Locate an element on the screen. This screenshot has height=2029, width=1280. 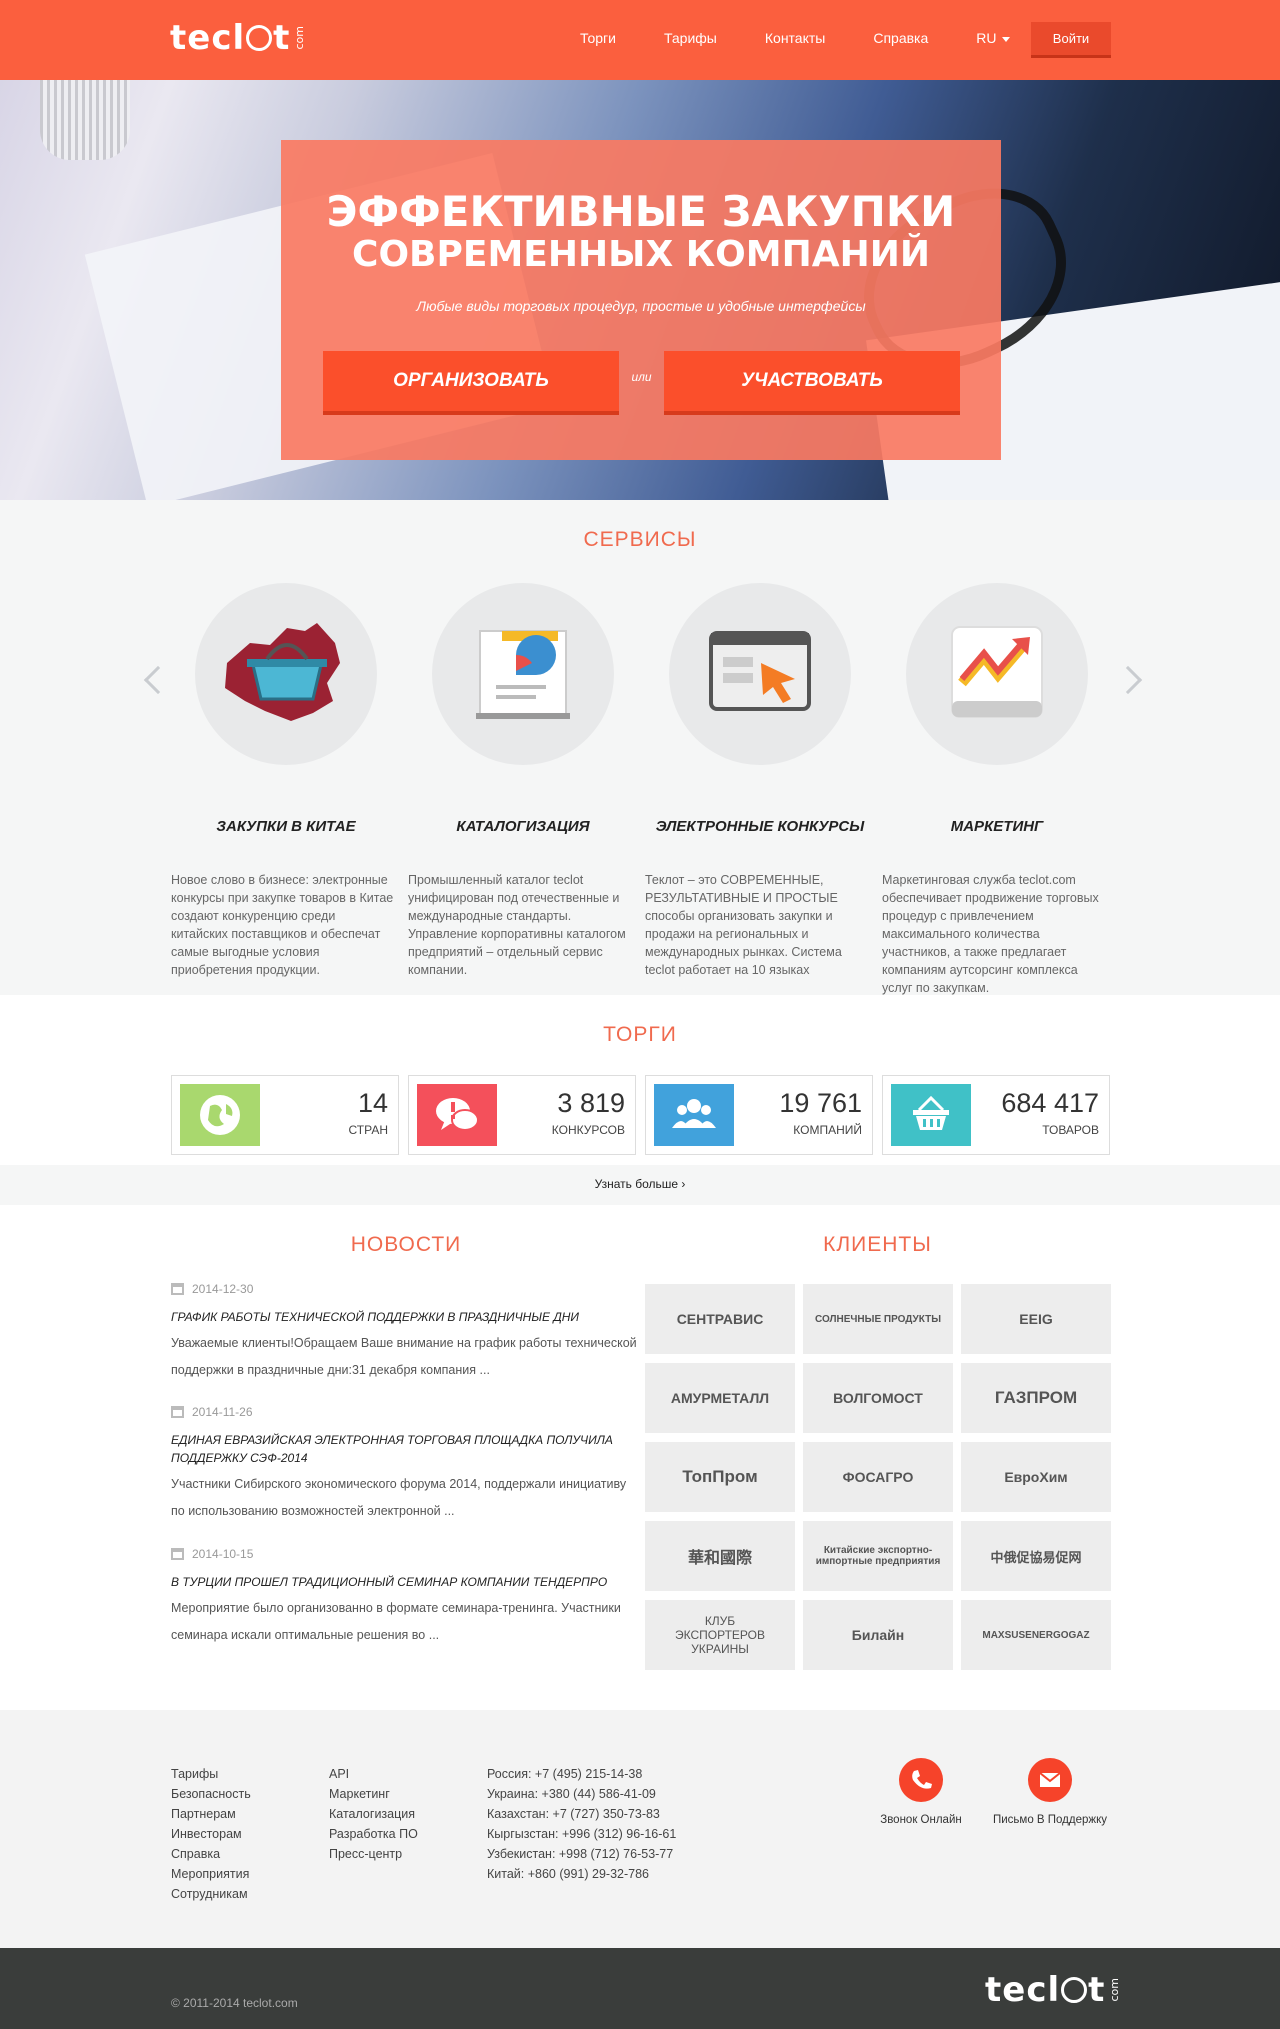
client-name: СЕНТРАВИС is located at coordinates (720, 1319).